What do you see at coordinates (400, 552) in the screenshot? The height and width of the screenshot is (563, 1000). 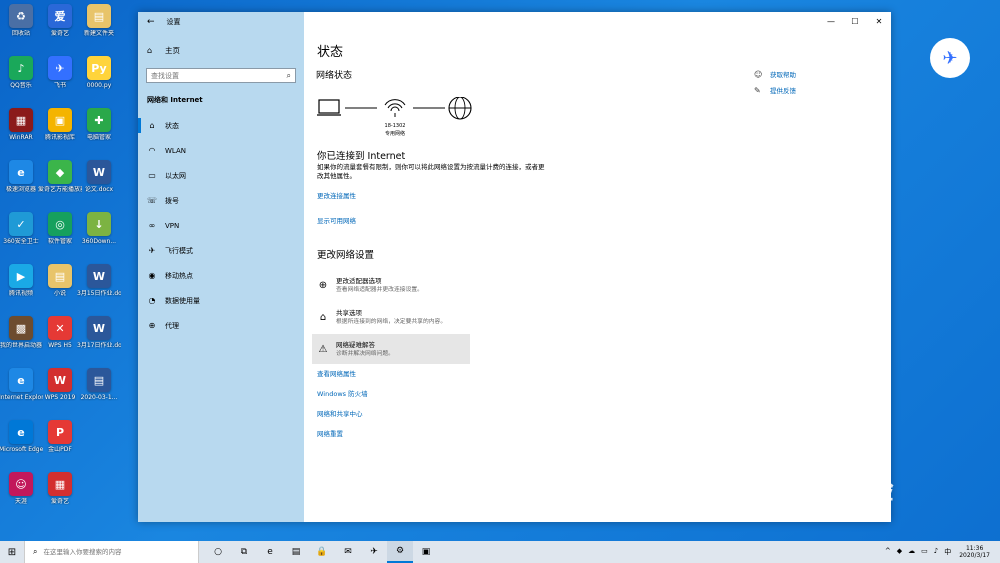 I see `taskbar-app-icon: ⚙` at bounding box center [400, 552].